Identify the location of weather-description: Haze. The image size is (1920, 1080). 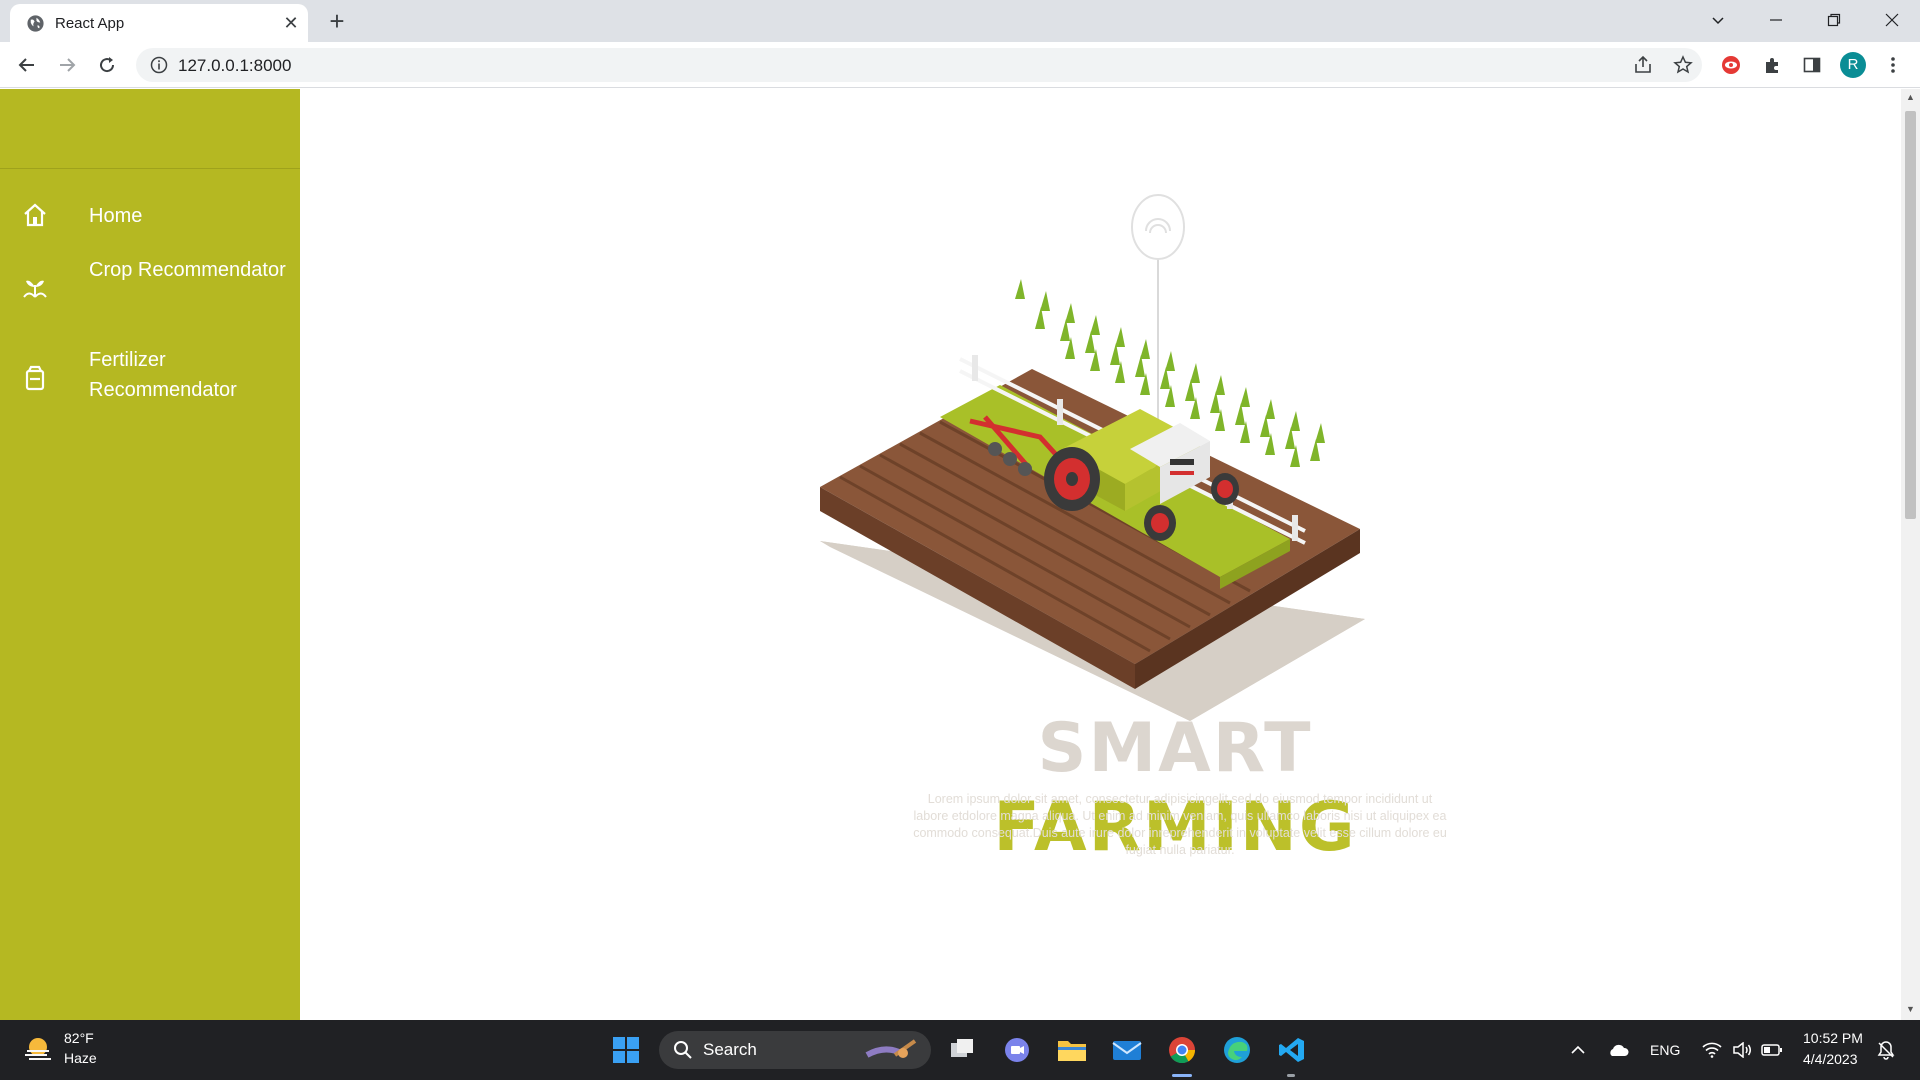
(80, 1058).